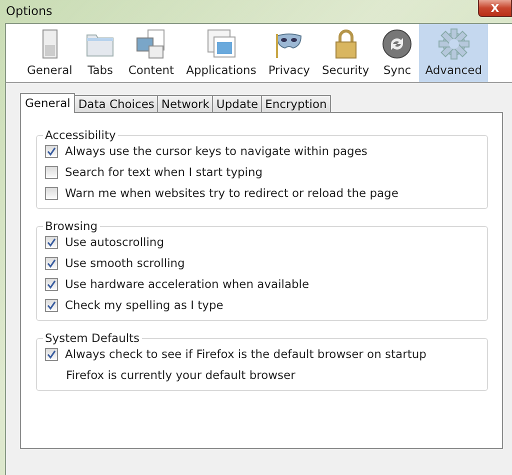 The width and height of the screenshot is (512, 475). I want to click on toolbar-button: General, so click(49, 53).